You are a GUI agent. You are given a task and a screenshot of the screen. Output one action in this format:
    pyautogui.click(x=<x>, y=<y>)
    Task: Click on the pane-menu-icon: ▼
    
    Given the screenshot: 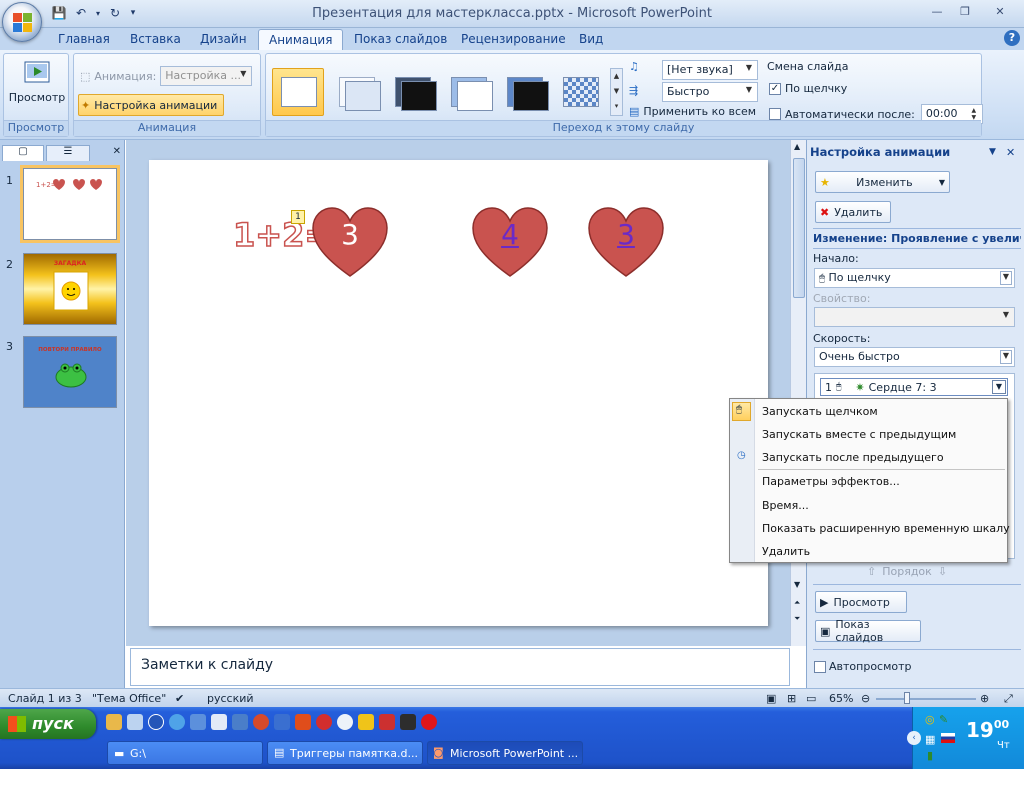 What is the action you would take?
    pyautogui.click(x=992, y=152)
    